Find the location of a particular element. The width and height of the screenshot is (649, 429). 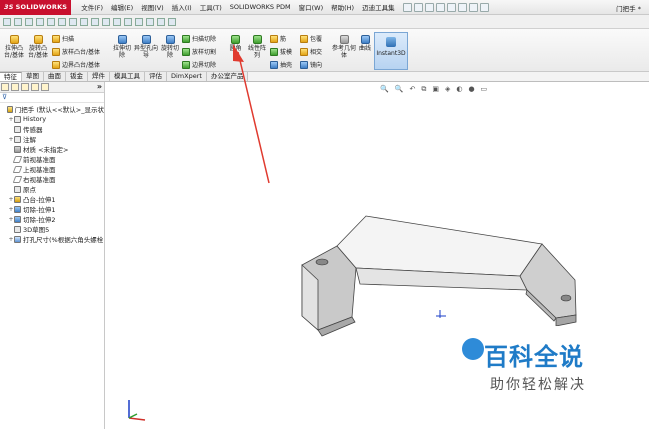

watermark-logo is located at coordinates (473, 349).